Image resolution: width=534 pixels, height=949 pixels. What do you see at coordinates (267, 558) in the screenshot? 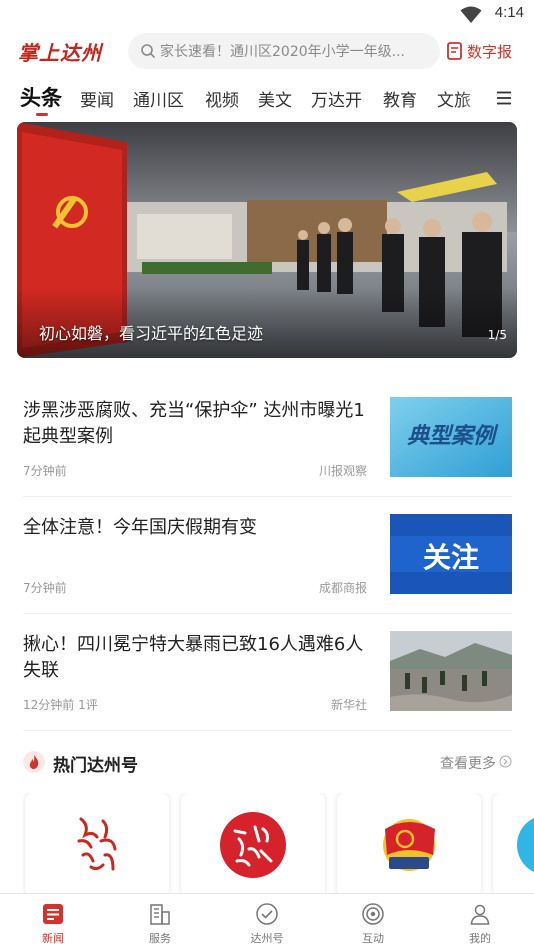
I see `news-item: 全体注意！今年国庆假期有变 7分钟前 成都商报 关注` at bounding box center [267, 558].